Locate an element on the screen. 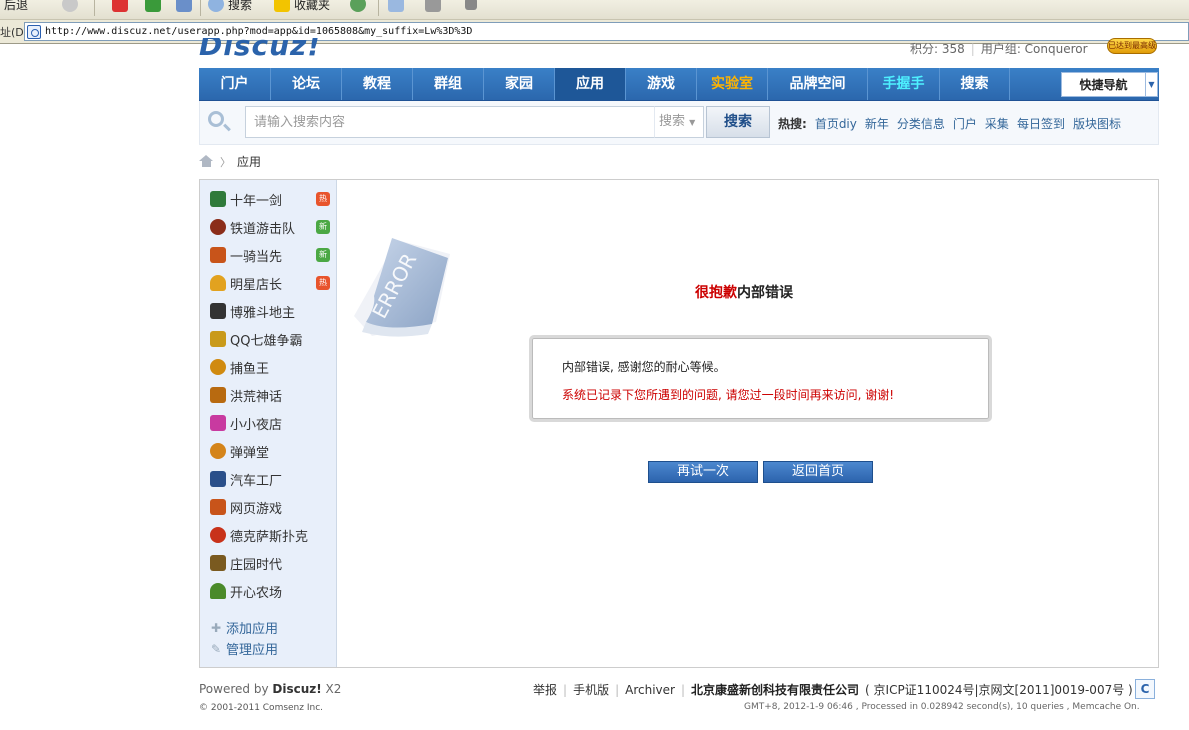  sidebar-app-item: 德克萨斯扑克 is located at coordinates (270, 535).